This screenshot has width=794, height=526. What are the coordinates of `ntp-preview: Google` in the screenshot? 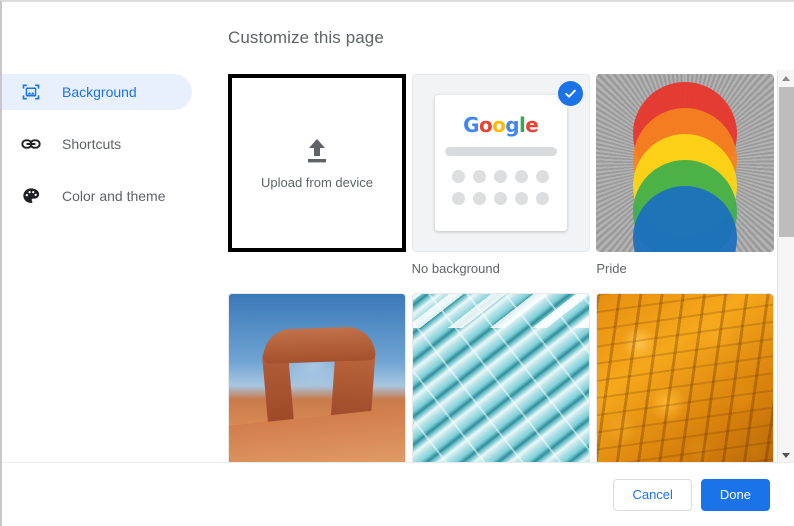 It's located at (500, 163).